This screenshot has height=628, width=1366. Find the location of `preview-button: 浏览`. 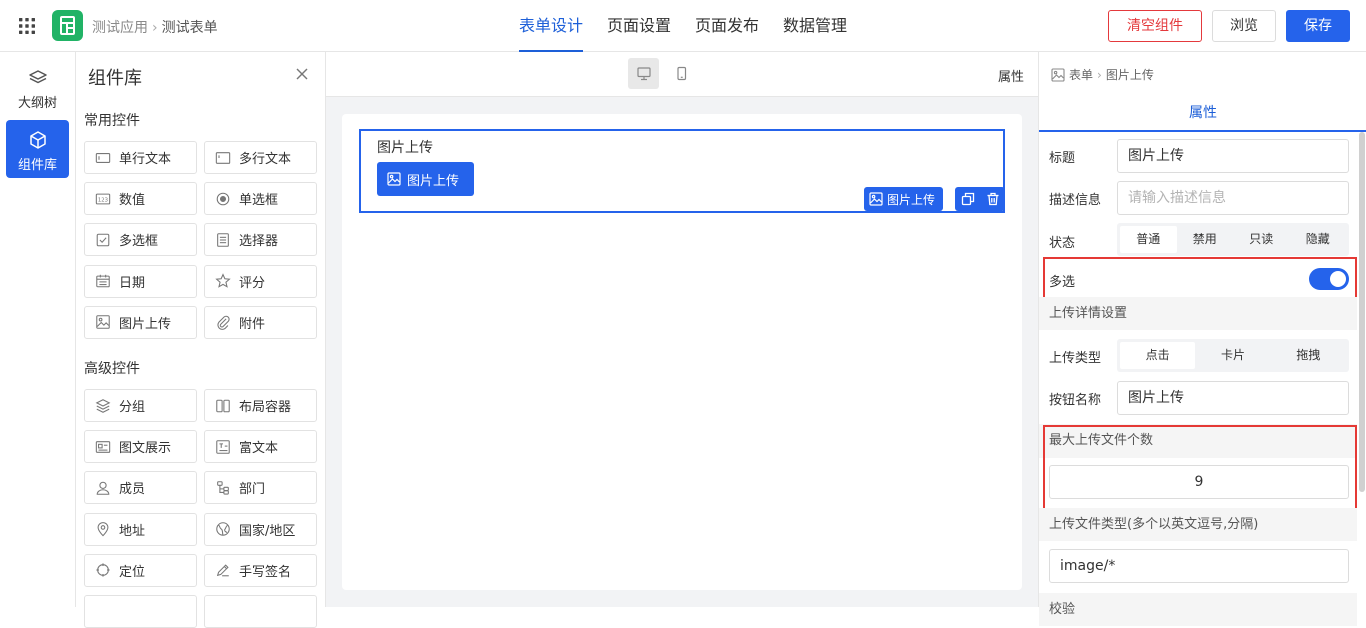

preview-button: 浏览 is located at coordinates (1244, 26).